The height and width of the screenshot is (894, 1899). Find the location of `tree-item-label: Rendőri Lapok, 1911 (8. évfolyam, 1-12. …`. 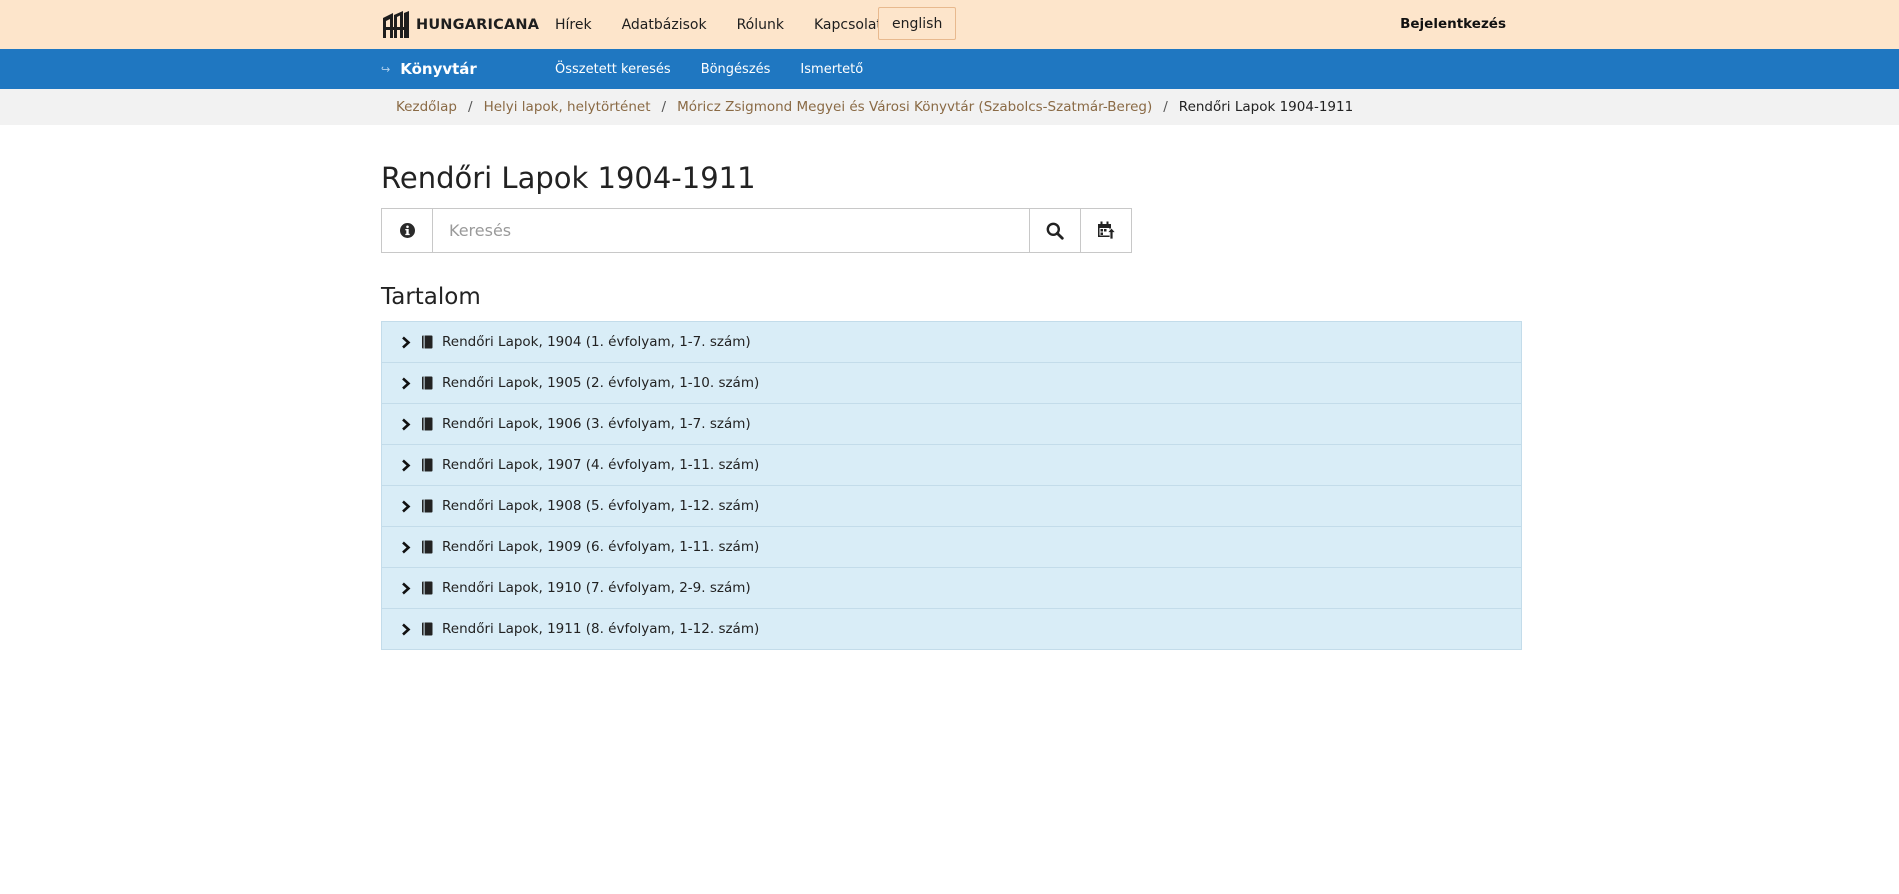

tree-item-label: Rendőri Lapok, 1911 (8. évfolyam, 1-12. … is located at coordinates (600, 629).